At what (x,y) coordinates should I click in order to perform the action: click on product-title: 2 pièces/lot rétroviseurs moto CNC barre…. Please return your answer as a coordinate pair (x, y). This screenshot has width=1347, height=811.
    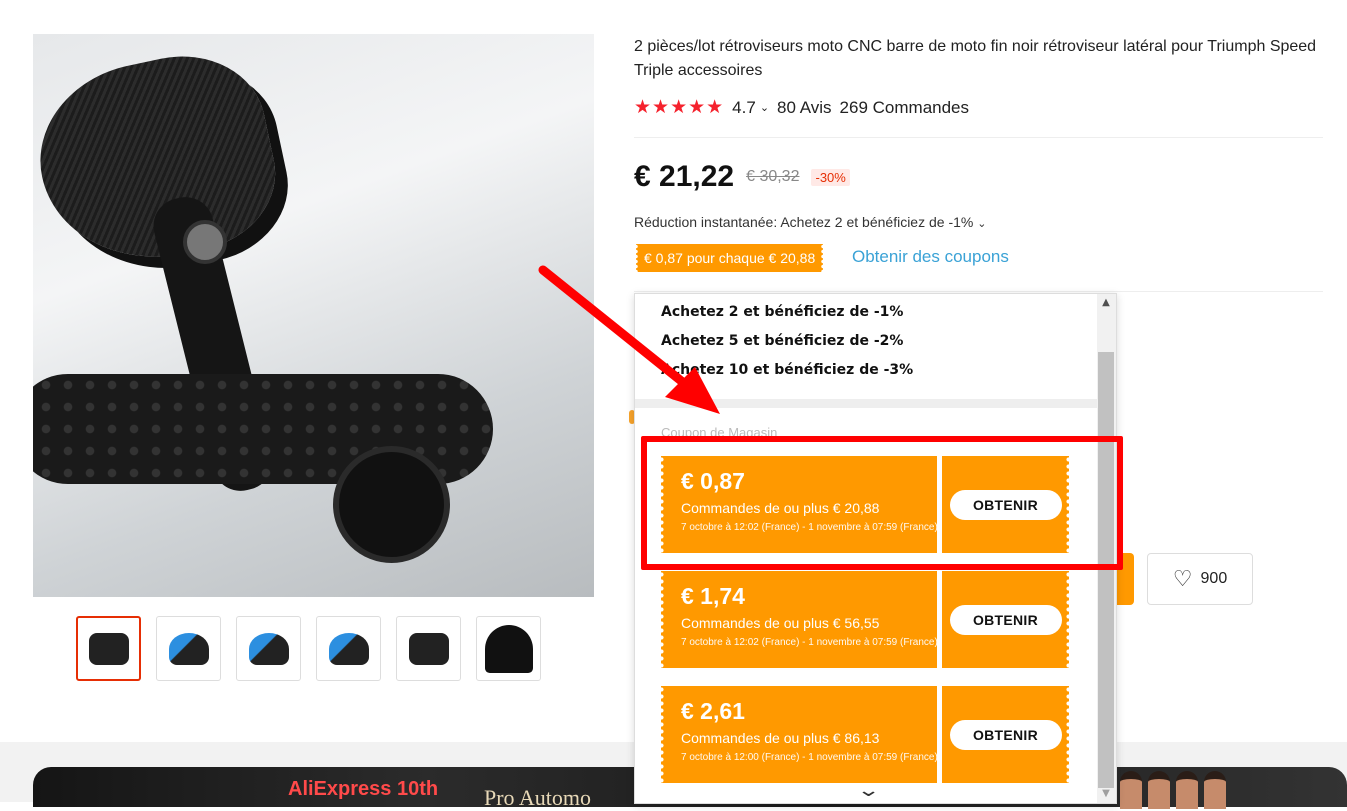
    Looking at the image, I should click on (975, 58).